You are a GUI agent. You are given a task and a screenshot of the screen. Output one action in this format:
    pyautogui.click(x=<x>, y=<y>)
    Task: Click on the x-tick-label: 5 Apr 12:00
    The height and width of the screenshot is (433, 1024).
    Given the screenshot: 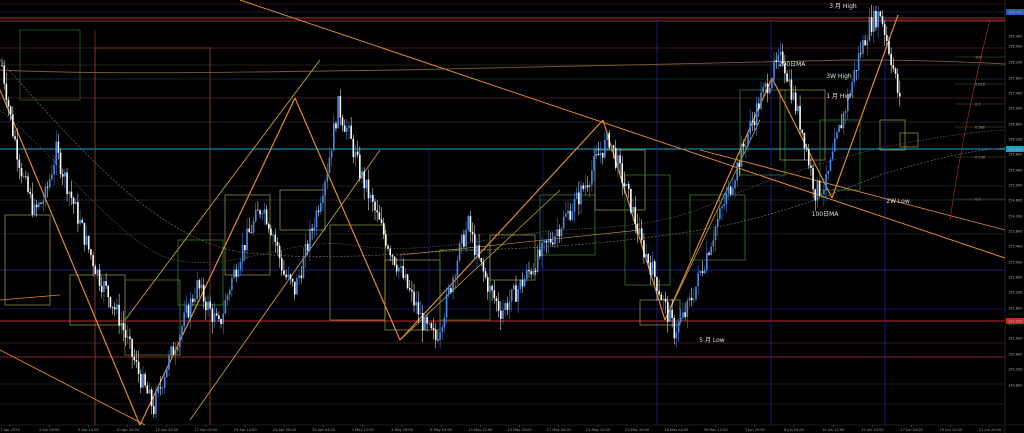 What is the action you would take?
    pyautogui.click(x=88, y=430)
    